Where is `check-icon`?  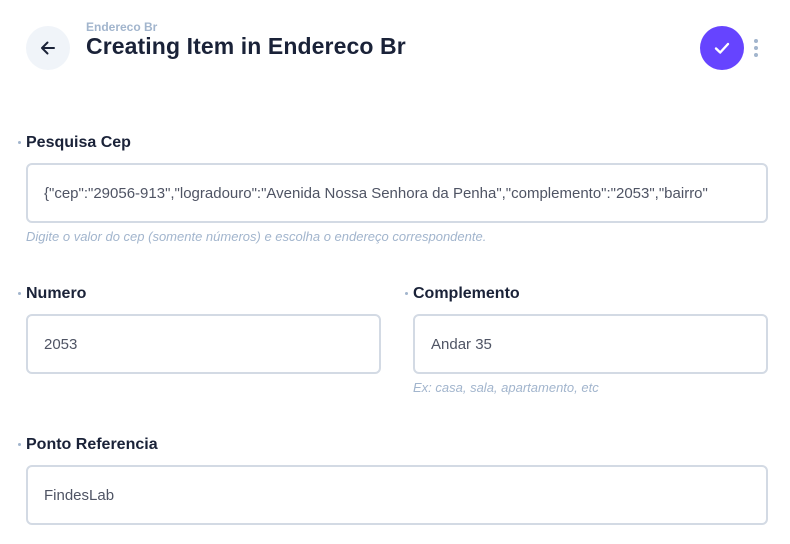 check-icon is located at coordinates (722, 48).